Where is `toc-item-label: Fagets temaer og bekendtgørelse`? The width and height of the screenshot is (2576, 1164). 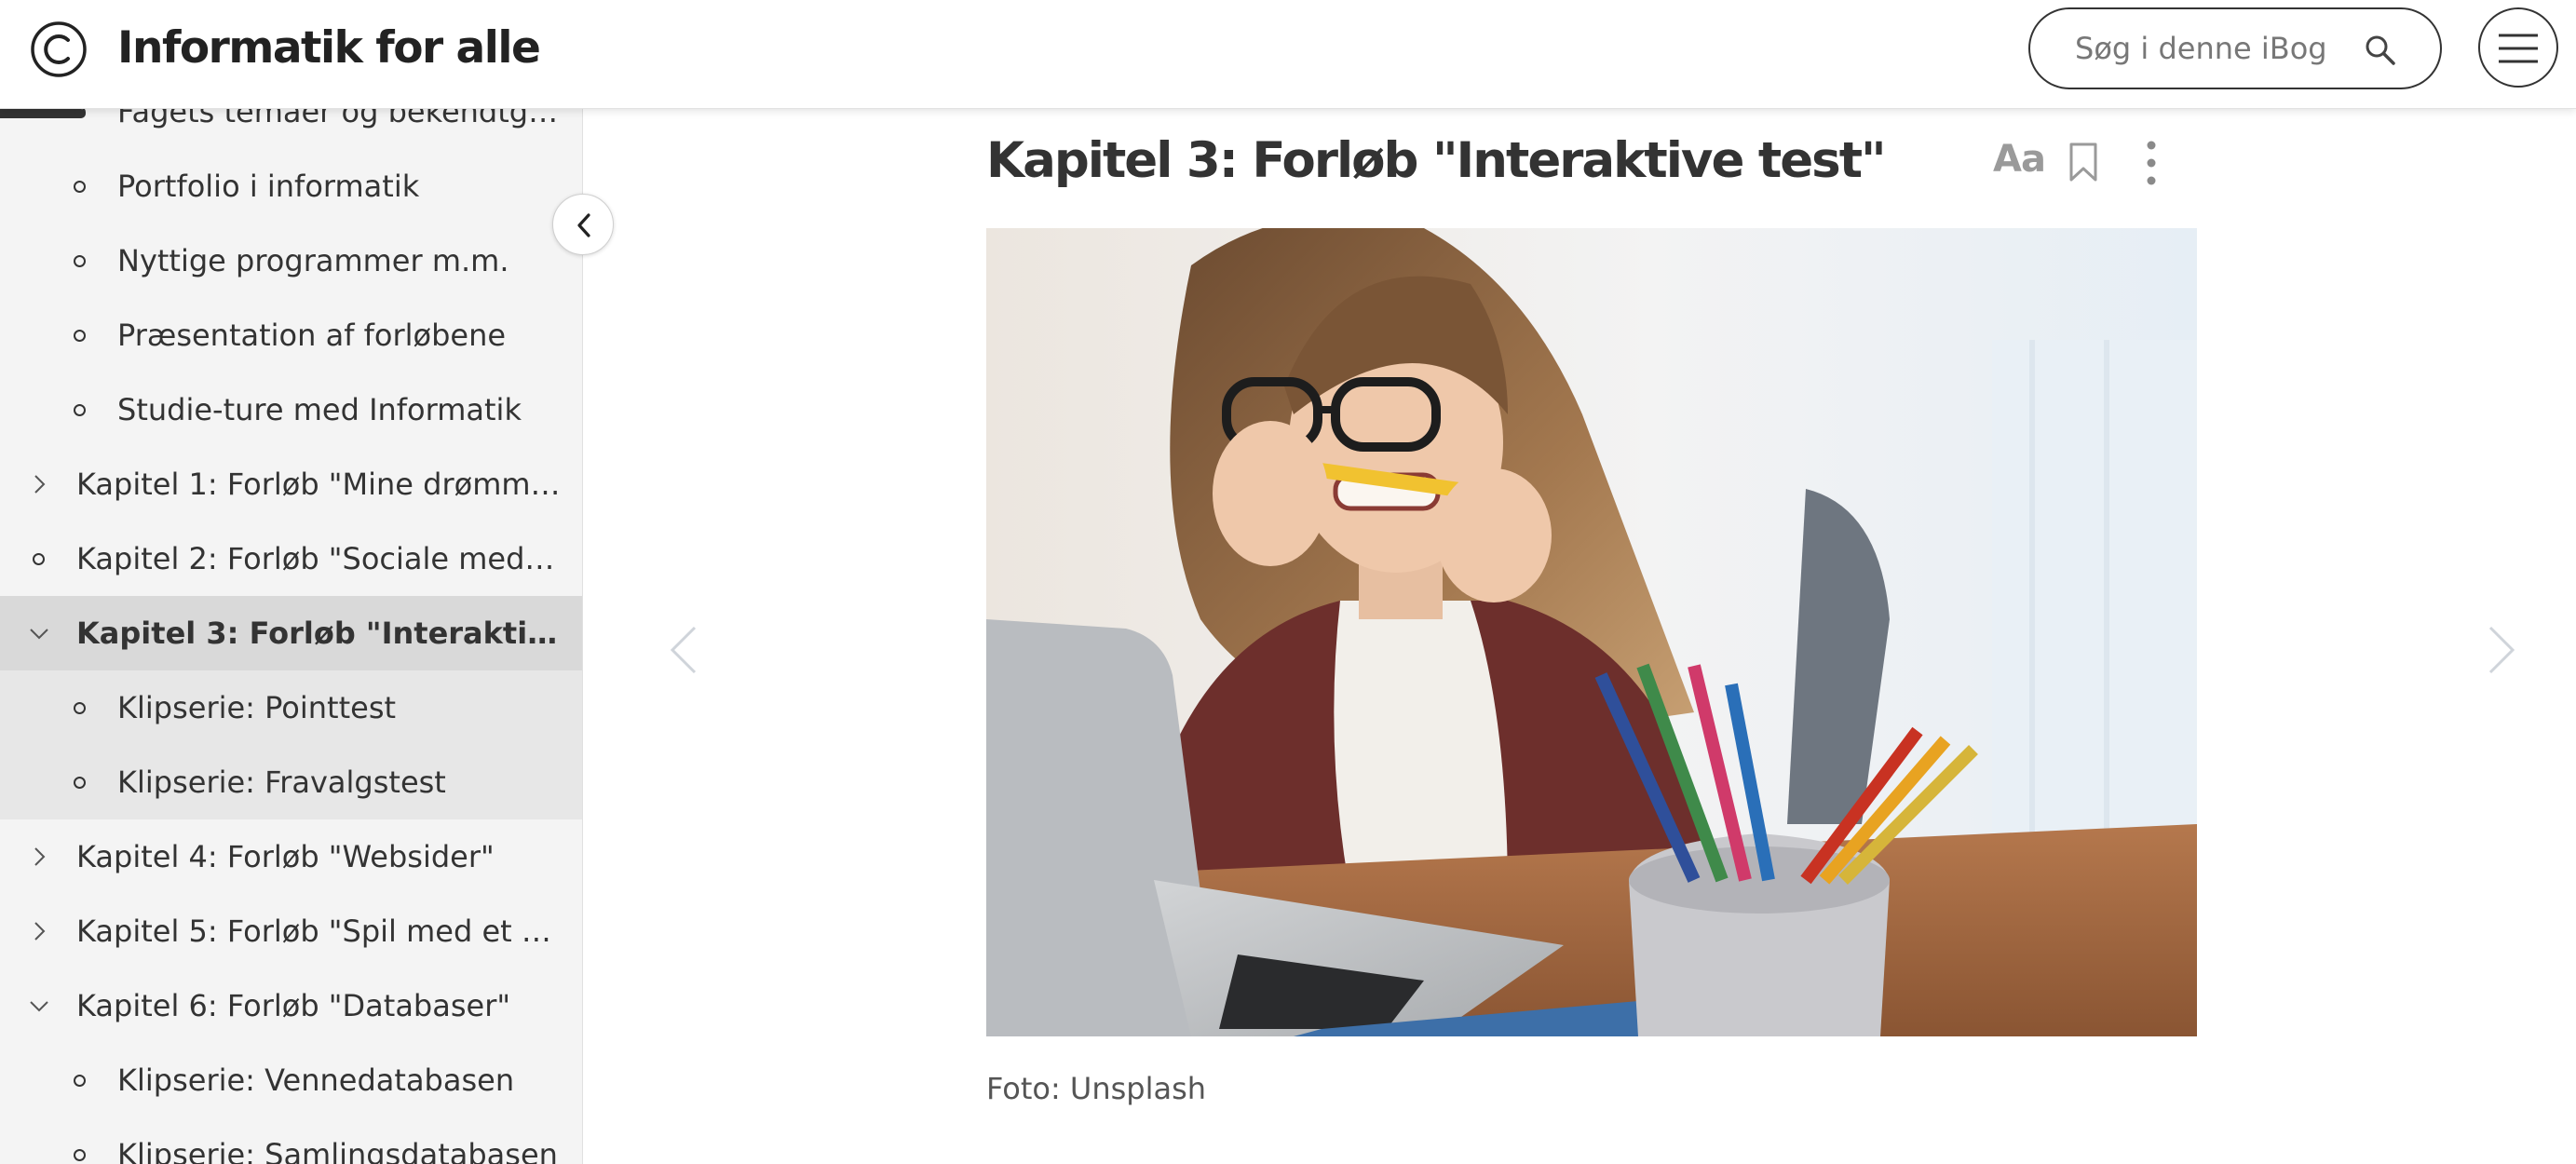
toc-item-label: Fagets temaer og bekendtgørelse is located at coordinates (340, 119).